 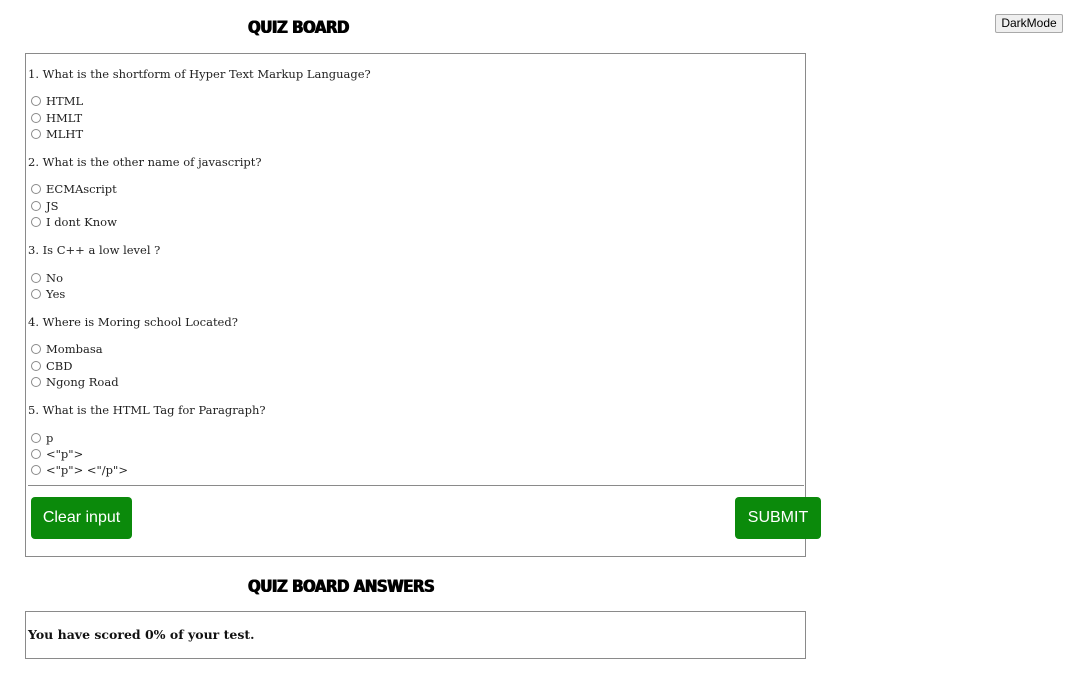 I want to click on option-q3-2: Yes, so click(x=48, y=294).